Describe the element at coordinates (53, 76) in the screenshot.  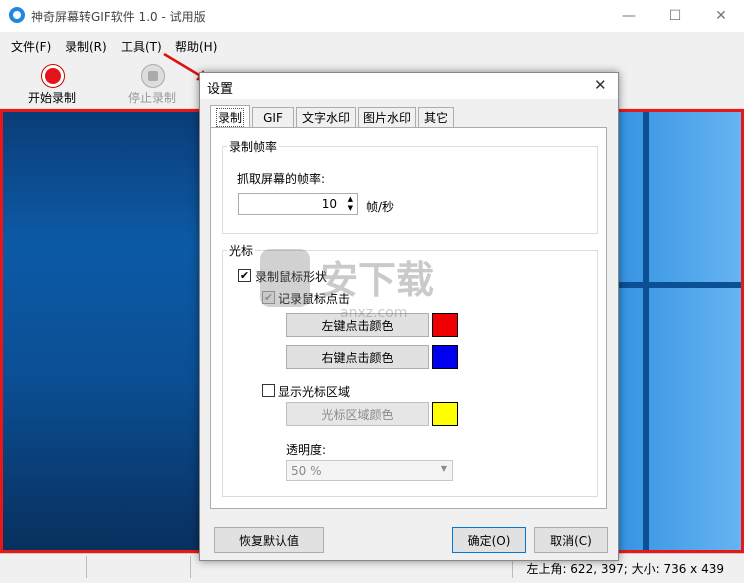
I see `record-icon` at that location.